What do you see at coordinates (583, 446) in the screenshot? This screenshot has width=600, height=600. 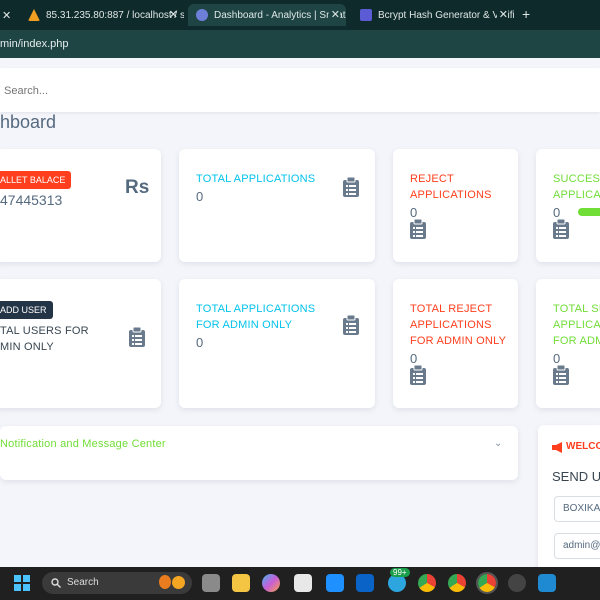 I see `welcome-heading: WELCO` at bounding box center [583, 446].